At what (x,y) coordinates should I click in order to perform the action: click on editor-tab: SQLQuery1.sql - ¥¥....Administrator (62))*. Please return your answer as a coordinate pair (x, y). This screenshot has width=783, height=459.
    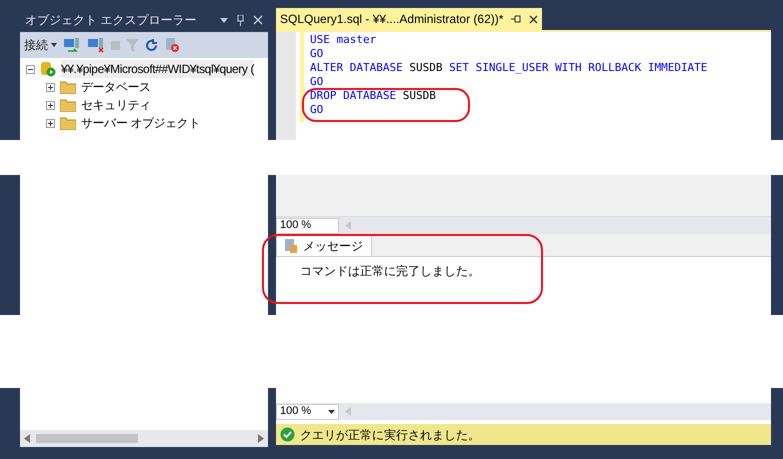
    Looking at the image, I should click on (409, 19).